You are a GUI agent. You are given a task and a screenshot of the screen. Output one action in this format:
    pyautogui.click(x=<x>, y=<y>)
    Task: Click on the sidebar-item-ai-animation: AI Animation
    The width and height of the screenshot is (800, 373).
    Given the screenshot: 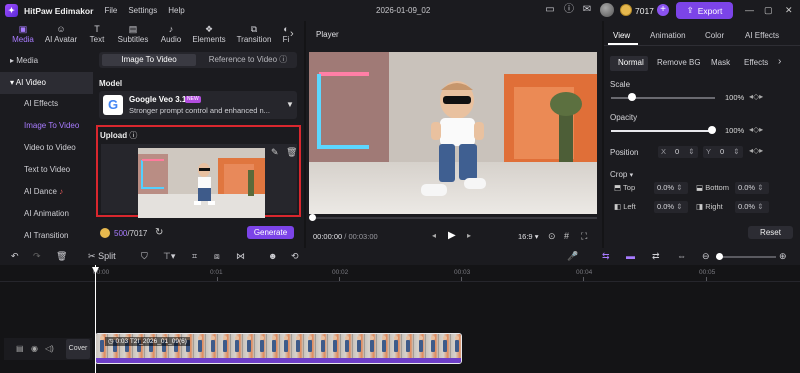 What is the action you would take?
    pyautogui.click(x=46, y=214)
    